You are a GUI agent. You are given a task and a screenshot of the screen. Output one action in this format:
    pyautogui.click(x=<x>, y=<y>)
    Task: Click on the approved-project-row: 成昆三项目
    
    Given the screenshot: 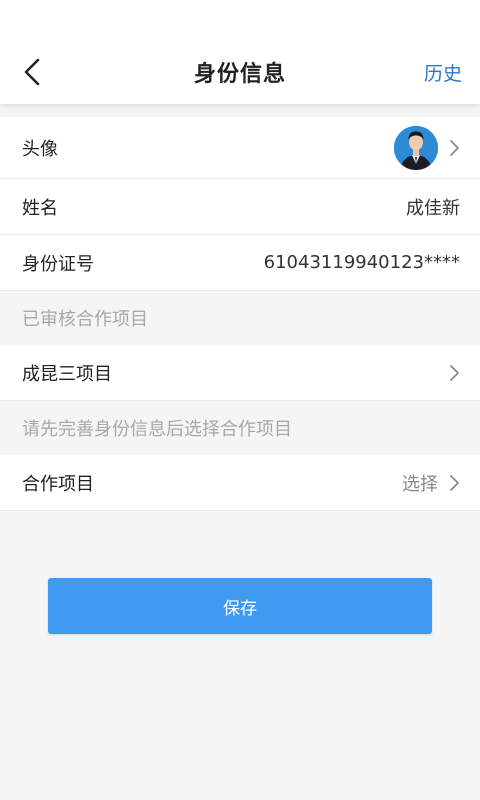 What is the action you would take?
    pyautogui.click(x=240, y=373)
    